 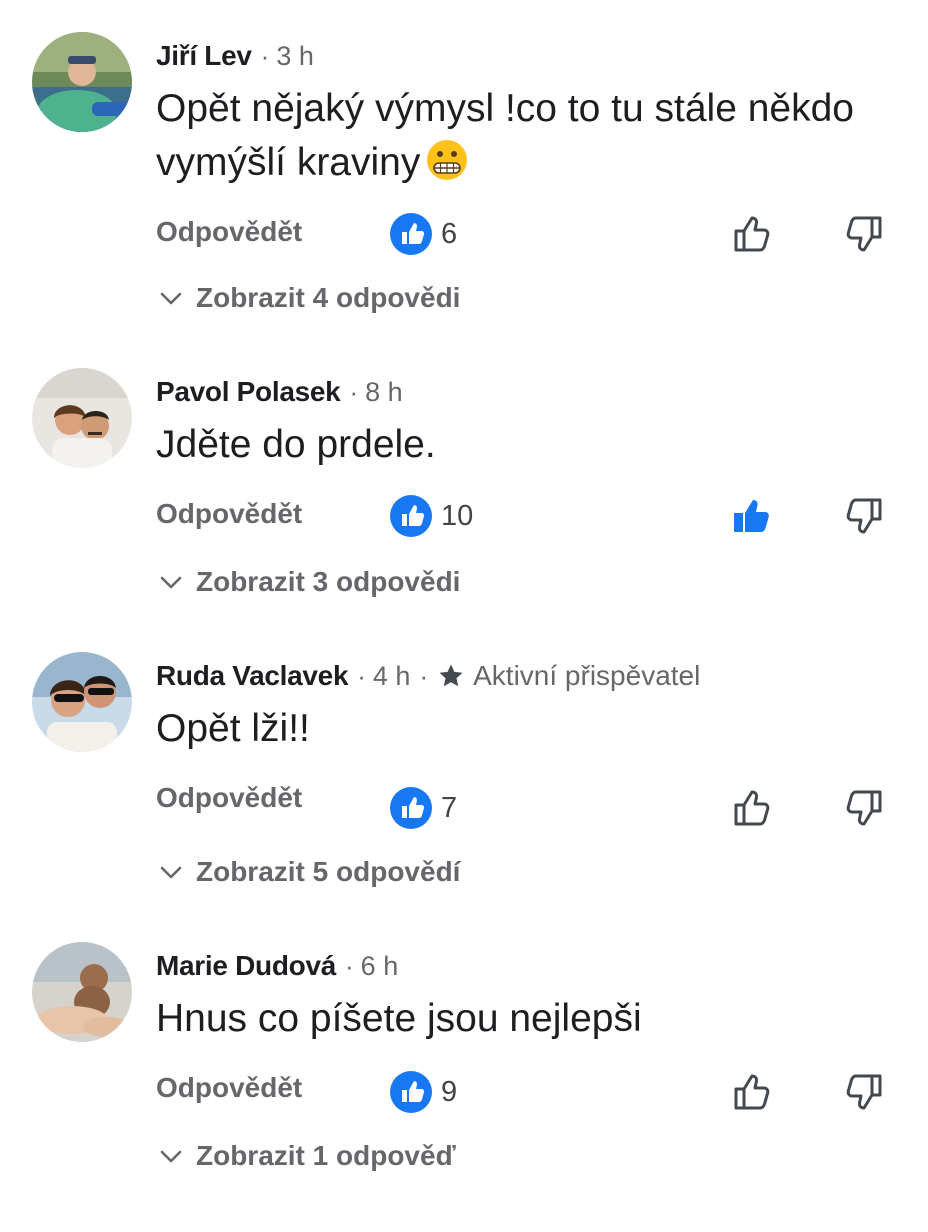 What do you see at coordinates (328, 871) in the screenshot?
I see `show-replies-label: Zobrazit 5 odpovědí` at bounding box center [328, 871].